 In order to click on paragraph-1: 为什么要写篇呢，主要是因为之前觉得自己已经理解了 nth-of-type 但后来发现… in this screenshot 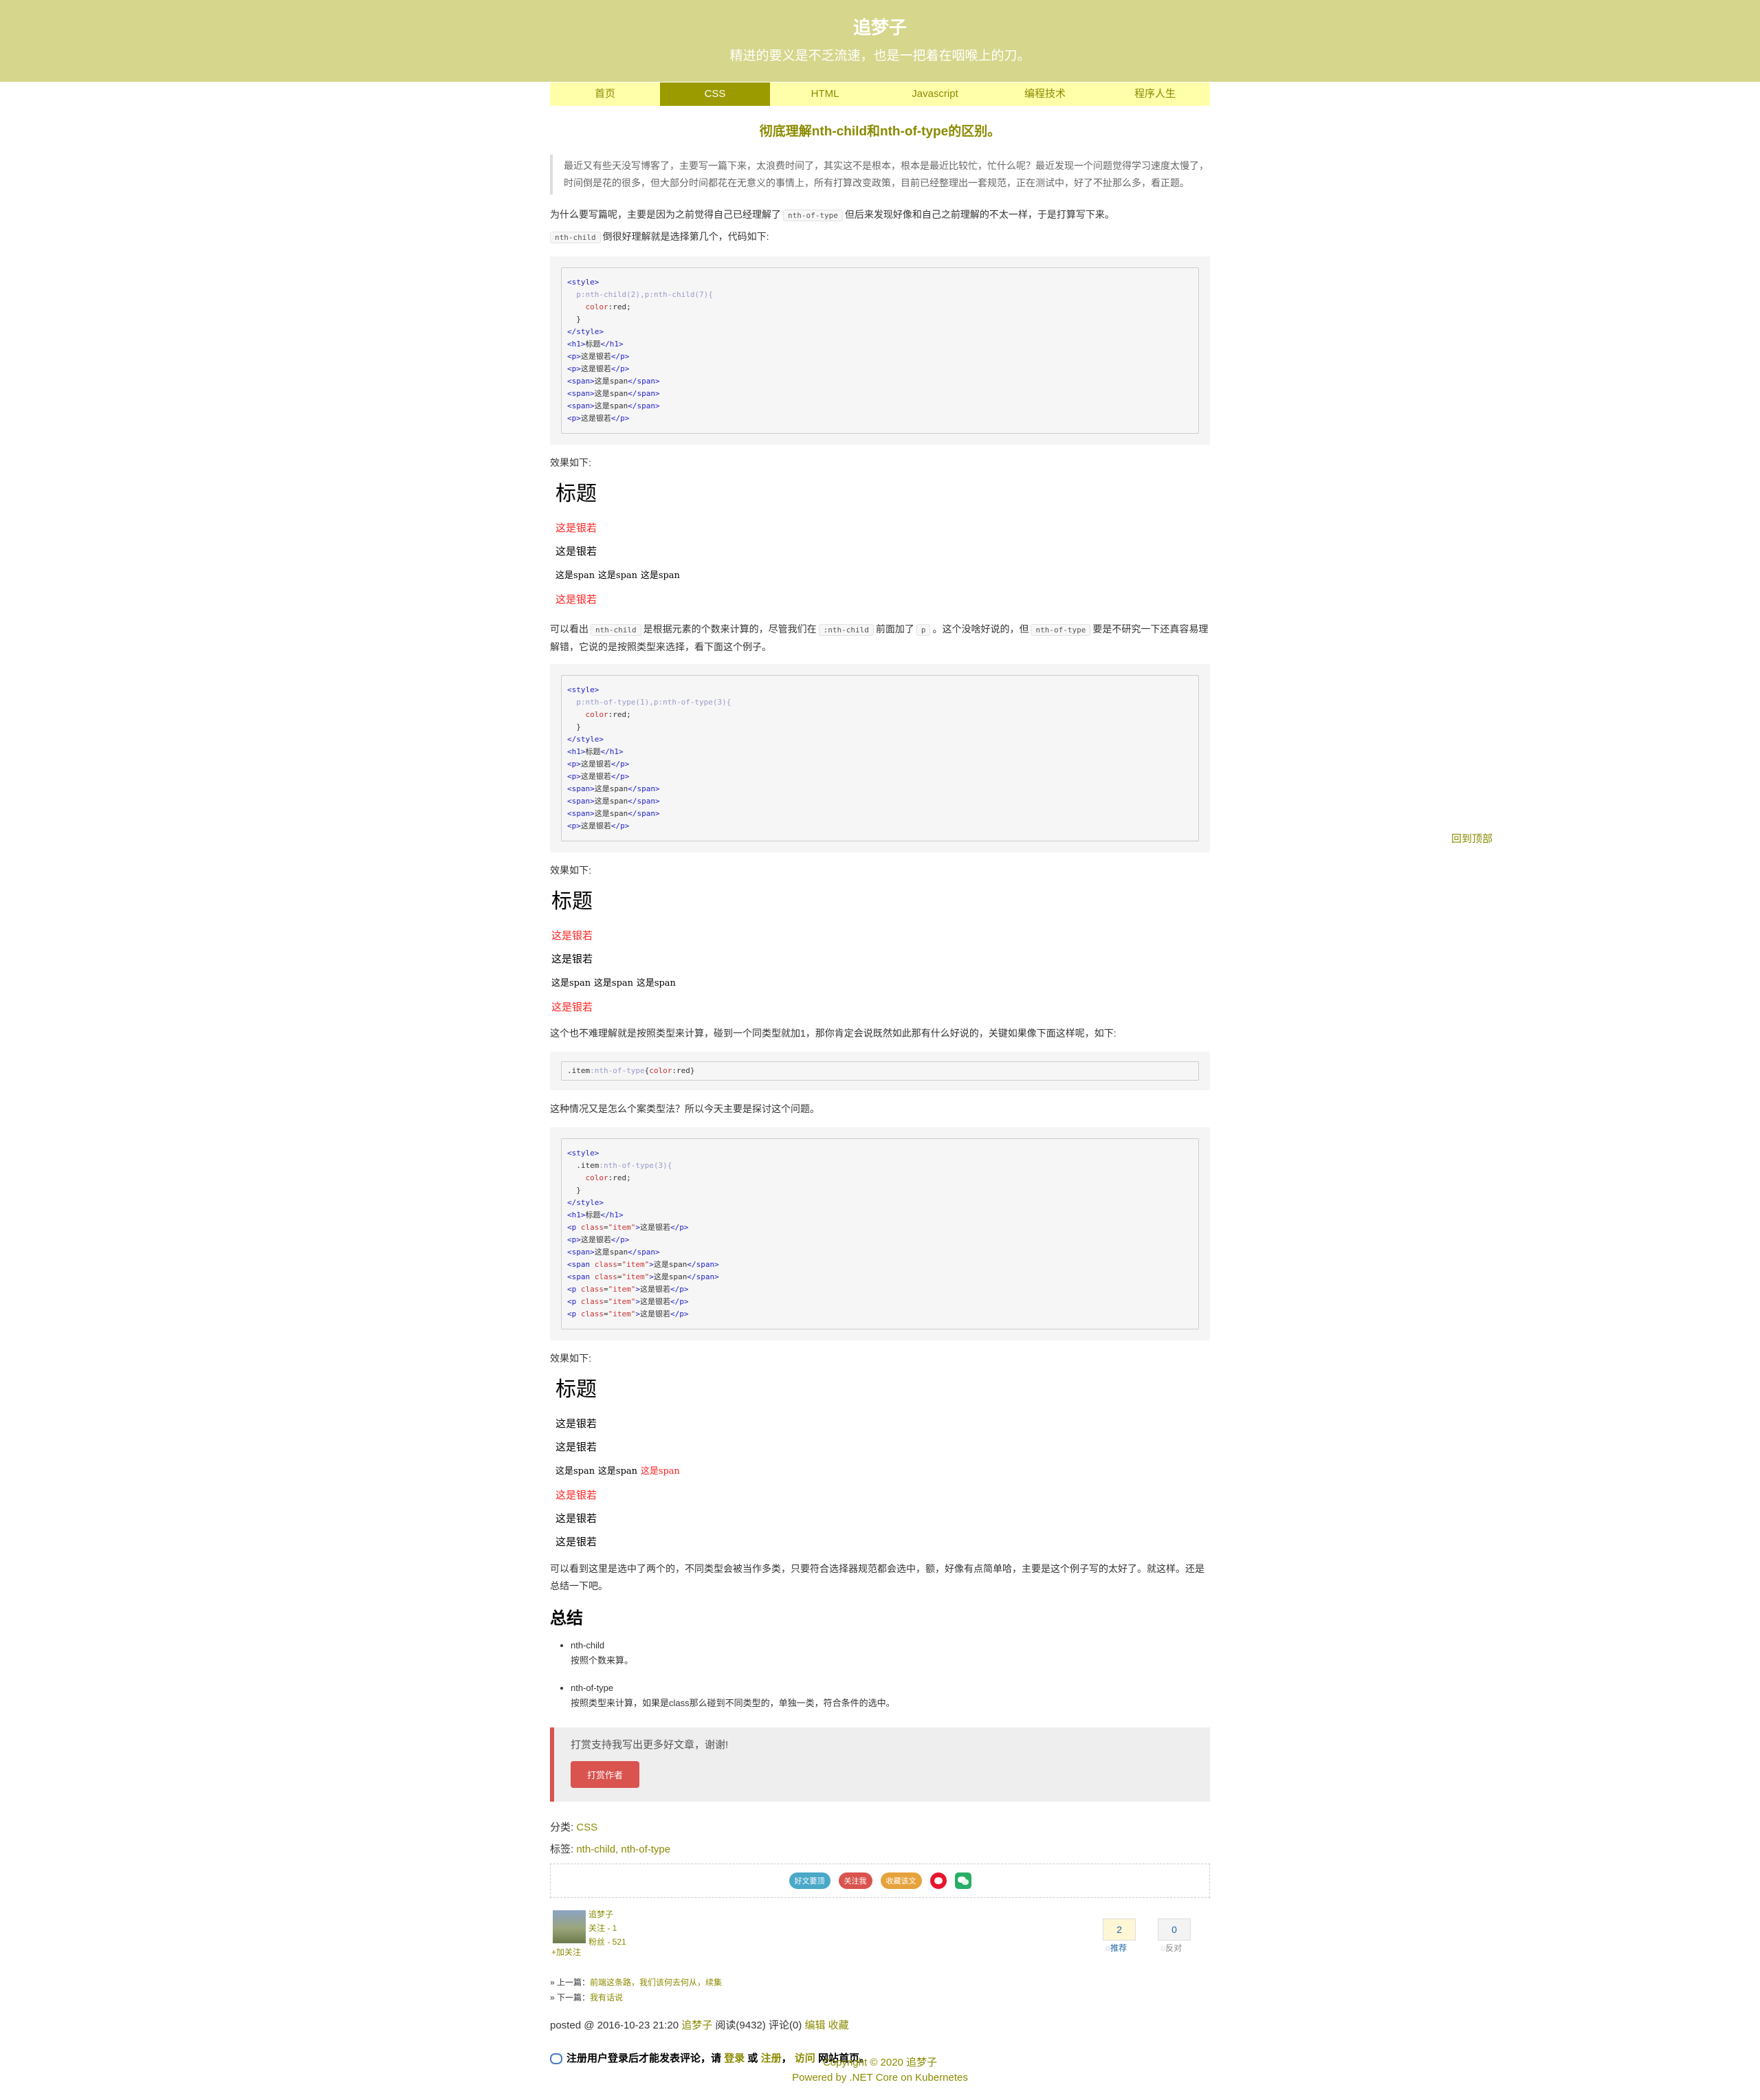, I will do `click(832, 215)`.